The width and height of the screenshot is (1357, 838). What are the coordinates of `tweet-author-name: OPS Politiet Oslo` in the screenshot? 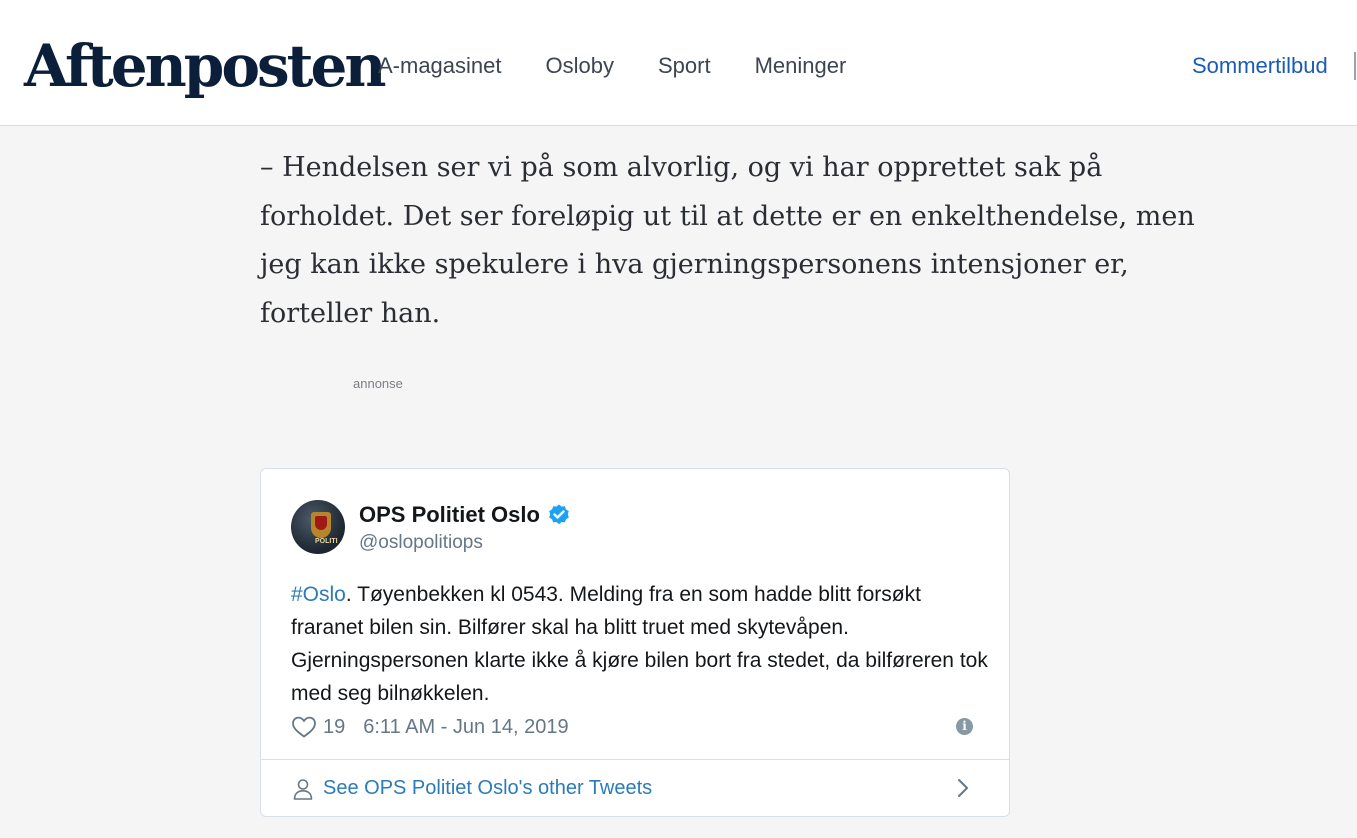 It's located at (465, 515).